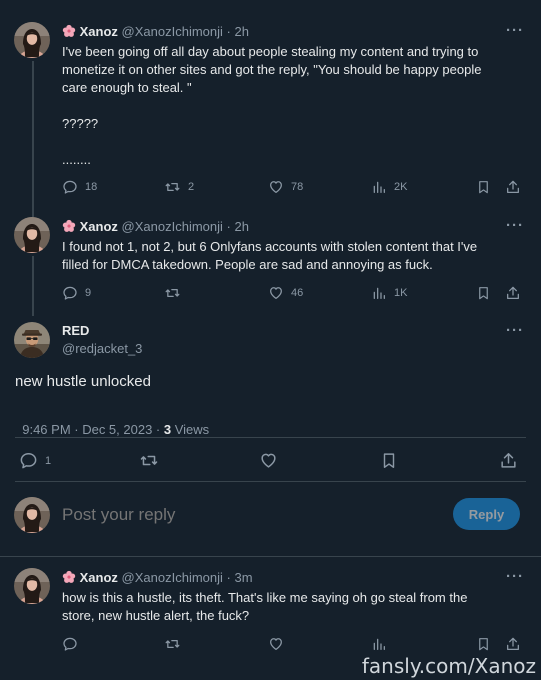 This screenshot has height=680, width=541. Describe the element at coordinates (167, 429) in the screenshot. I see `focused-views-count: 3` at that location.